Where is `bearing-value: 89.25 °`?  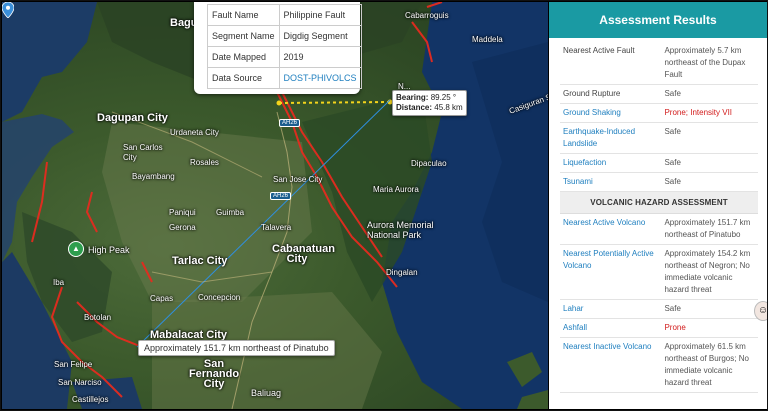 bearing-value: 89.25 ° is located at coordinates (443, 97).